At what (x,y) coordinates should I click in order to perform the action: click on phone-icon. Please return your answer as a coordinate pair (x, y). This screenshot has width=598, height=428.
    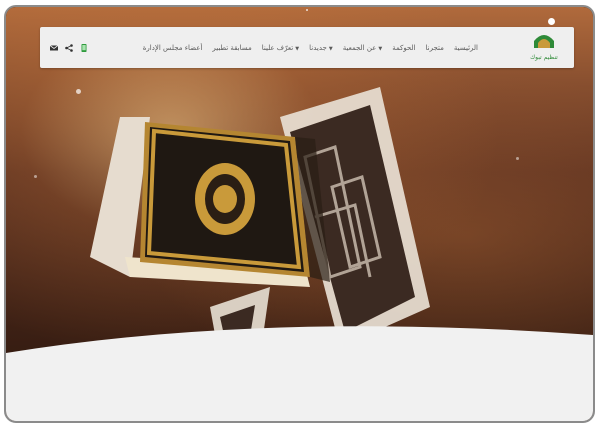
    Looking at the image, I should click on (84, 47).